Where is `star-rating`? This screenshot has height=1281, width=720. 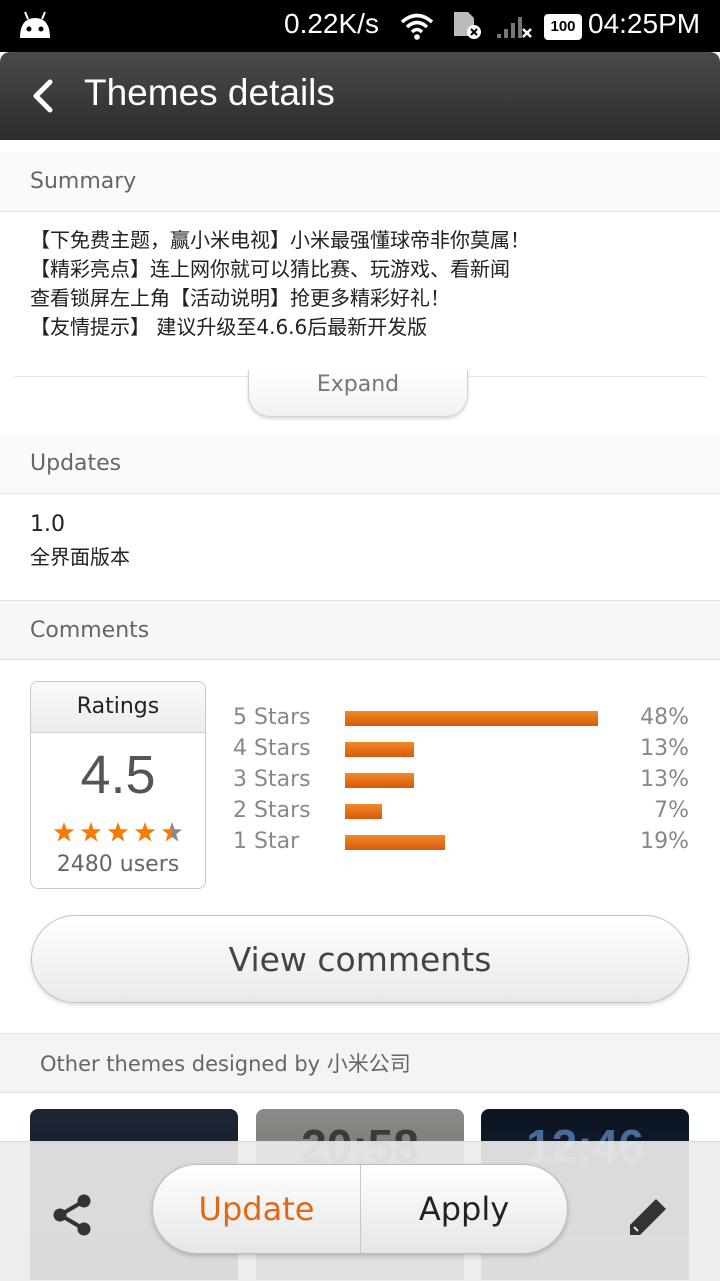
star-rating is located at coordinates (120, 834).